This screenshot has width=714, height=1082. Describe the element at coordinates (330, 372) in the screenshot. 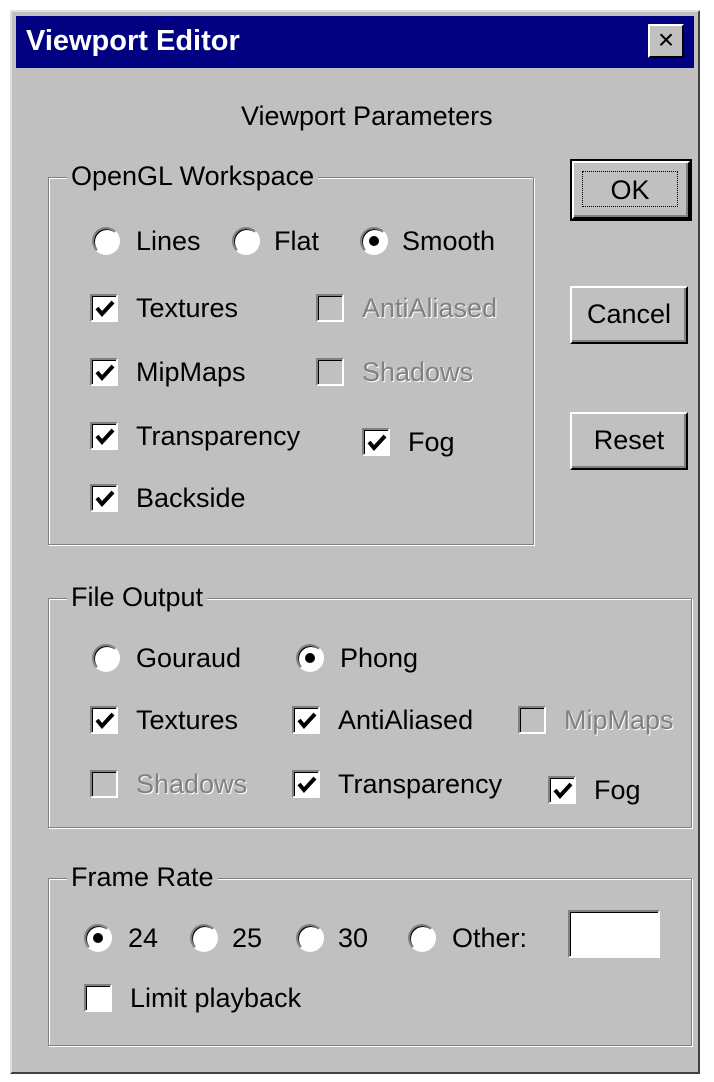

I see `opengl-shadows-checkbox` at that location.